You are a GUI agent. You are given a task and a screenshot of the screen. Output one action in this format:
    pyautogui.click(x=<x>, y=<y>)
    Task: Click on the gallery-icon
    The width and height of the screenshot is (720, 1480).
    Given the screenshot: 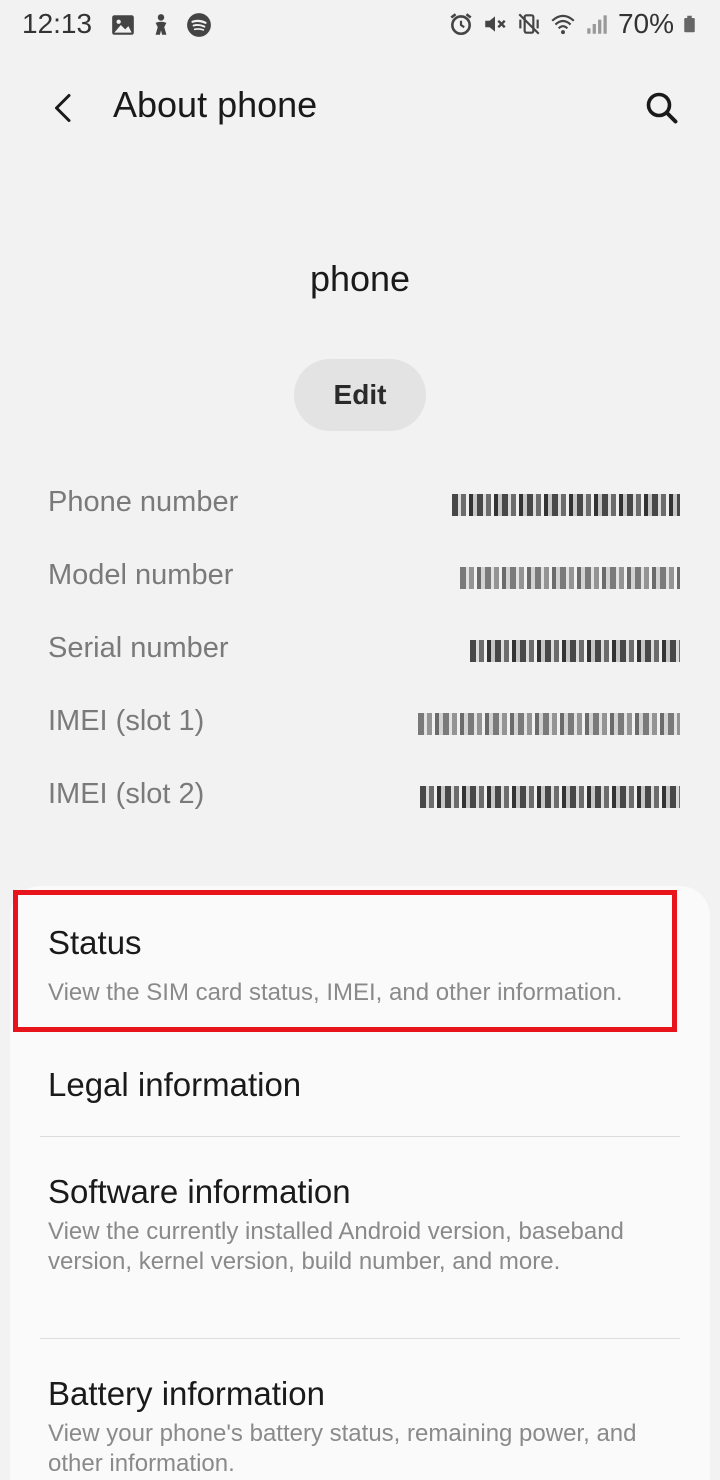 What is the action you would take?
    pyautogui.click(x=123, y=25)
    